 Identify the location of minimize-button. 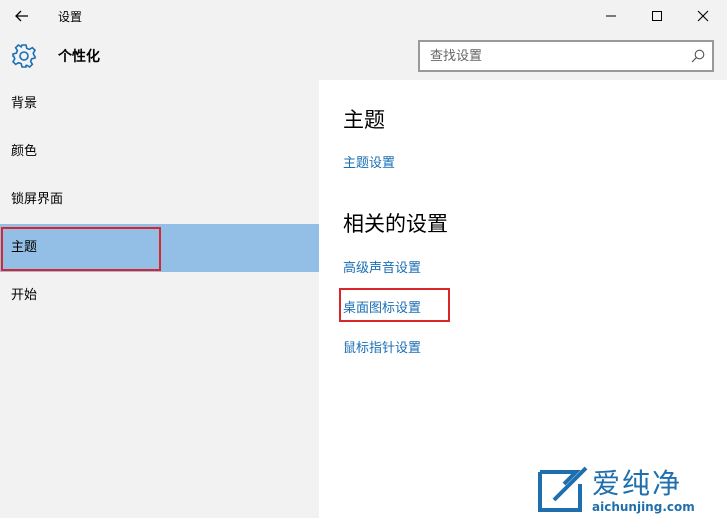
(611, 16).